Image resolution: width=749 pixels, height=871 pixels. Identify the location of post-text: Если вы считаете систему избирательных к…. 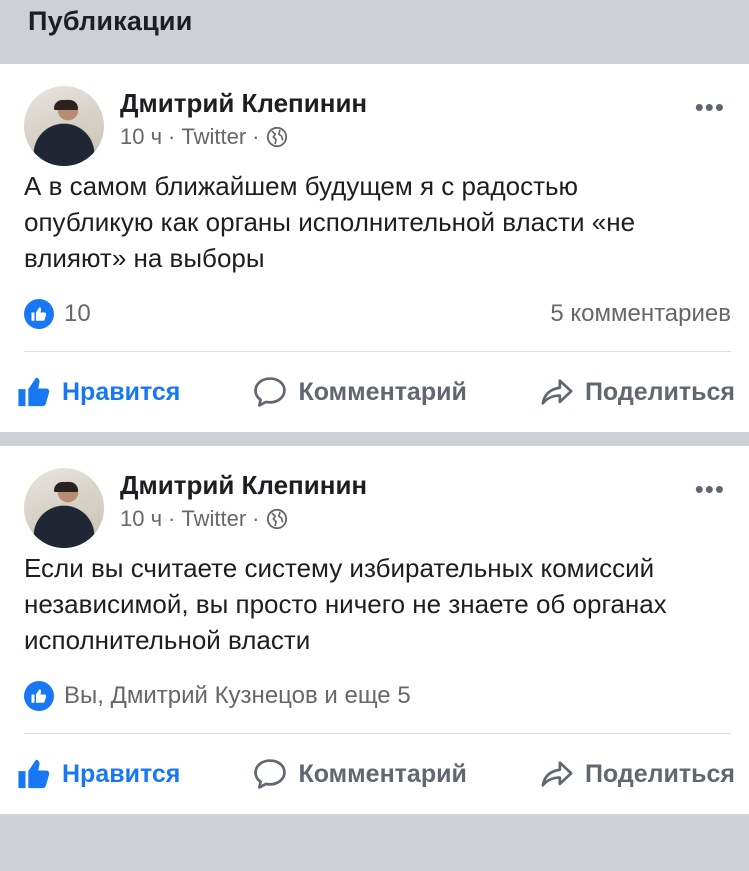
(345, 604).